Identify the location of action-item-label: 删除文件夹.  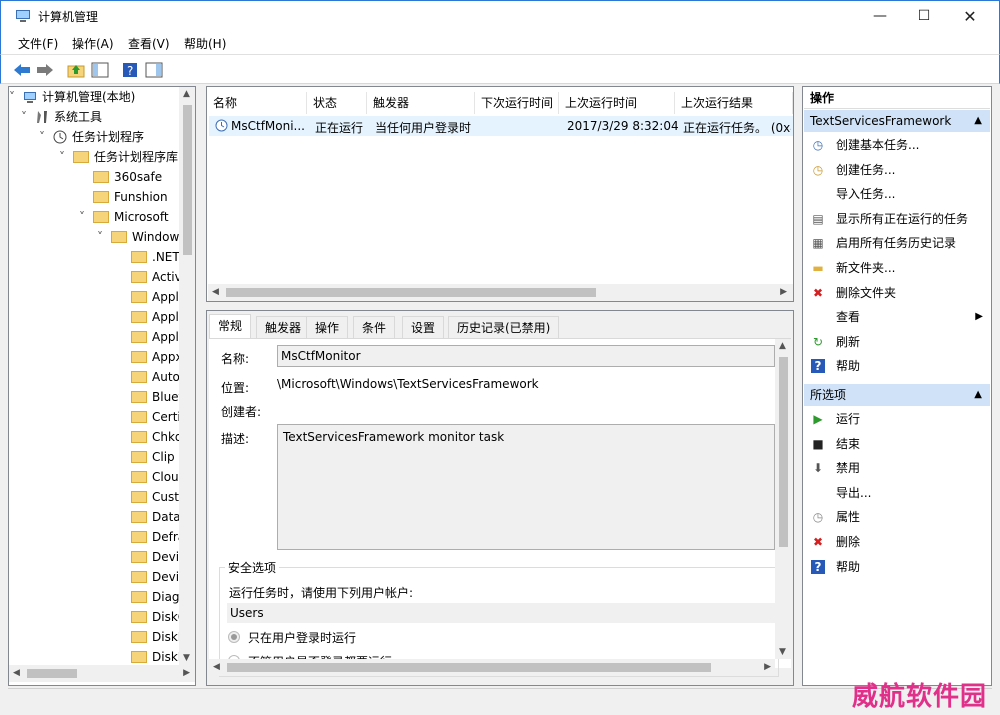
(866, 292).